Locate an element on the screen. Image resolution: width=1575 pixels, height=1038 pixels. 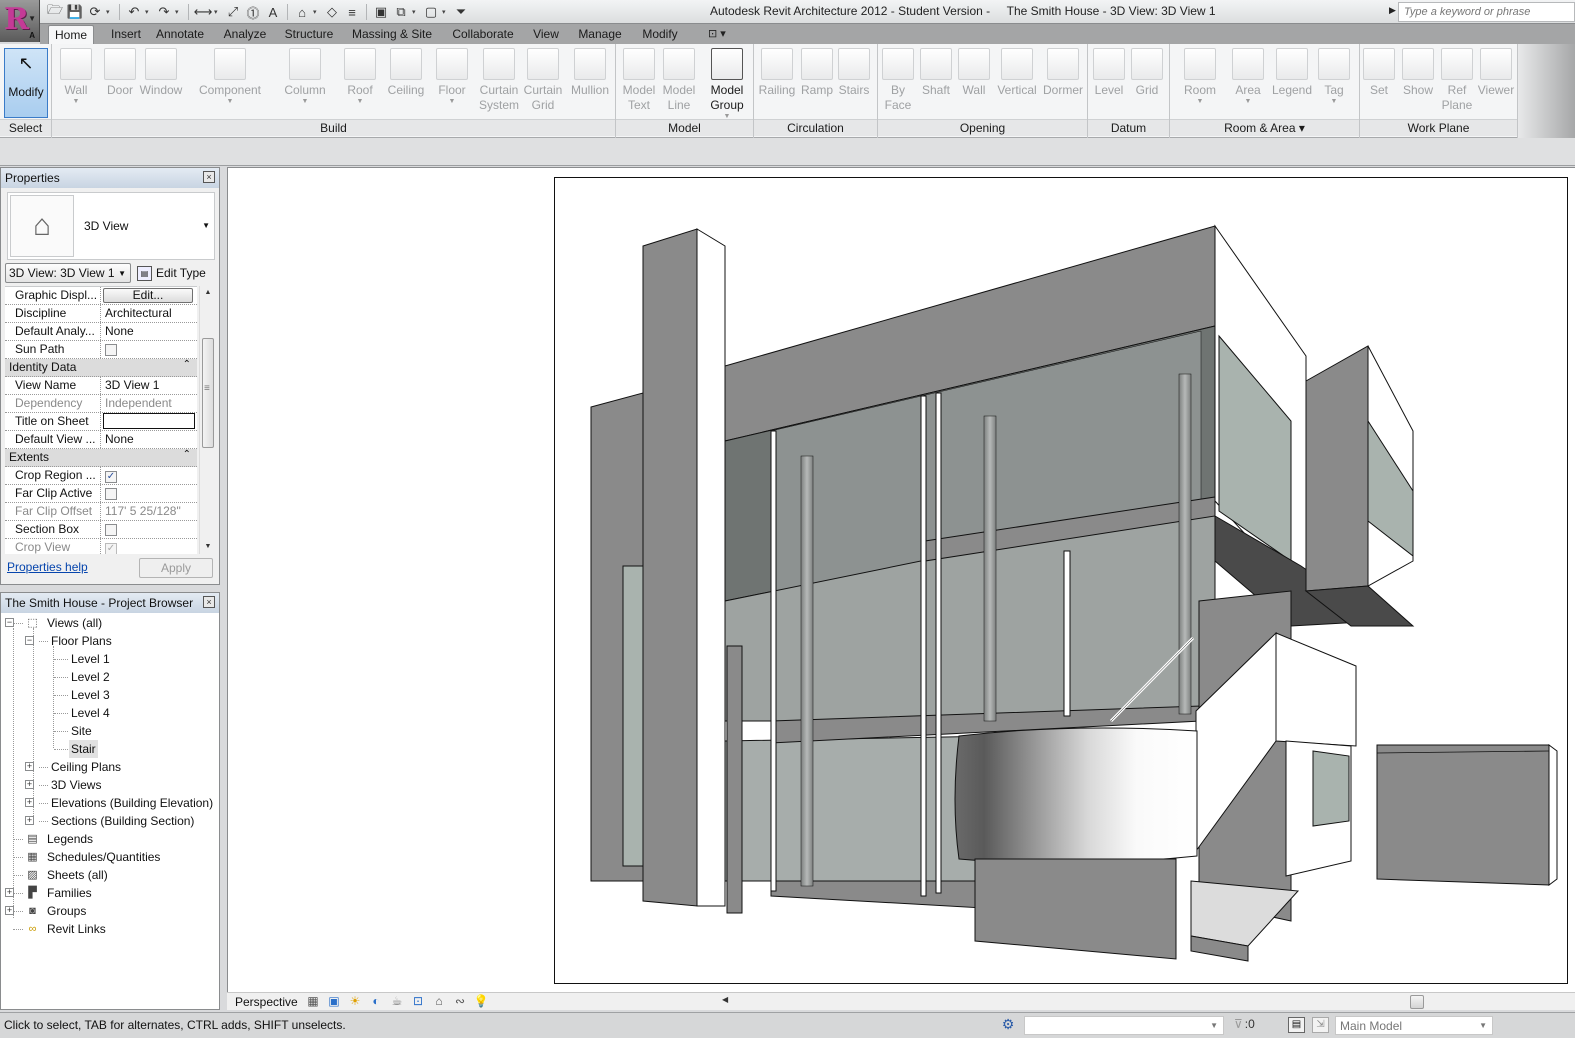
wall-button: Wall ▼ is located at coordinates (76, 77).